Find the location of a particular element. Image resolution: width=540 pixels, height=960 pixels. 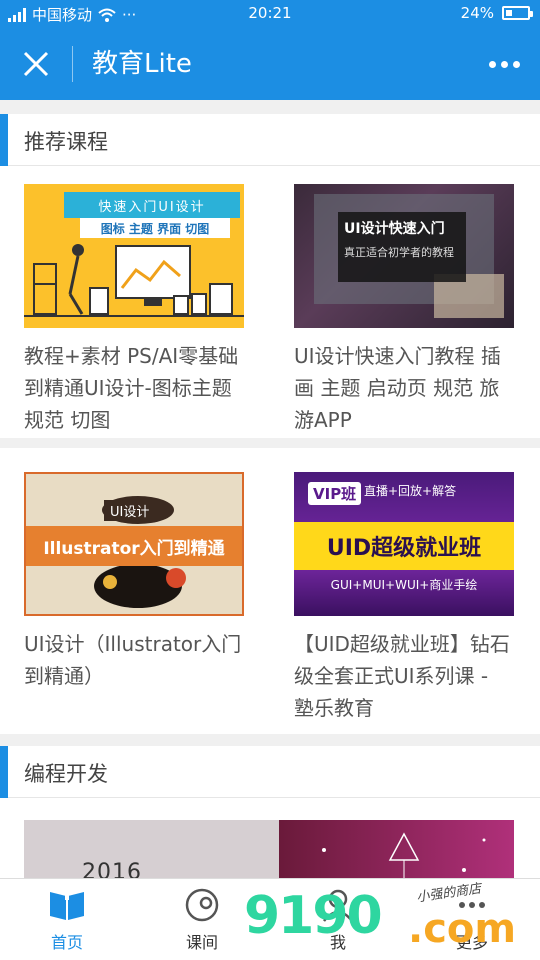

tab-label: 我 is located at coordinates (337, 942).